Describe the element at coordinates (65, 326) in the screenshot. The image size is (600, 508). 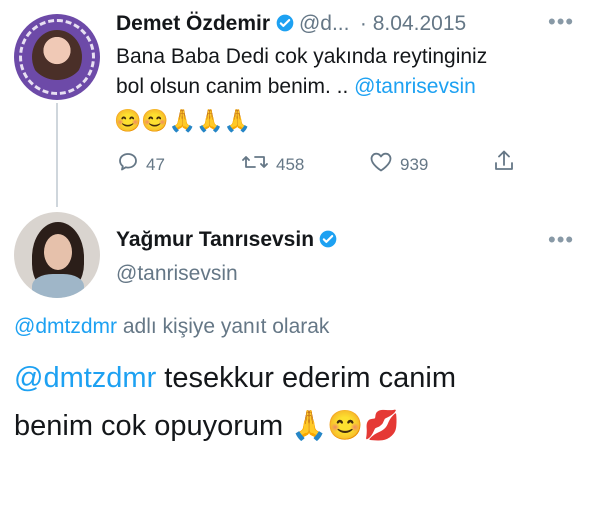
I see `reply-context-mention: @dmtzdmr` at that location.